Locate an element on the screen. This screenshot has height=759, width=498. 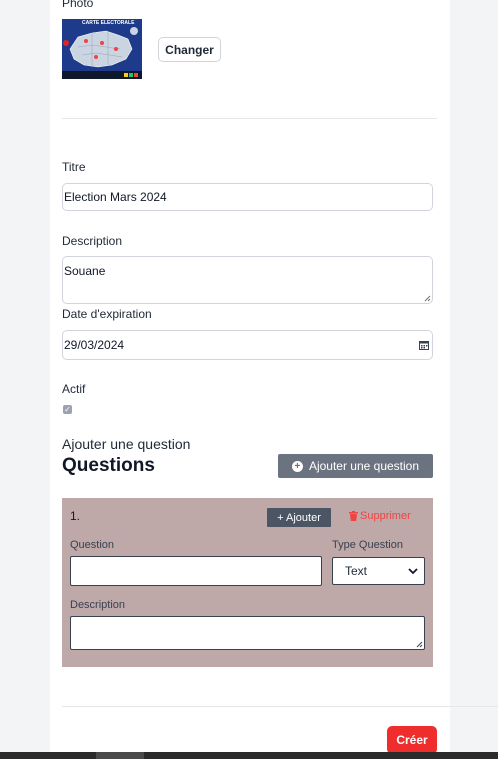
add-option-button: + Ajouter is located at coordinates (299, 517).